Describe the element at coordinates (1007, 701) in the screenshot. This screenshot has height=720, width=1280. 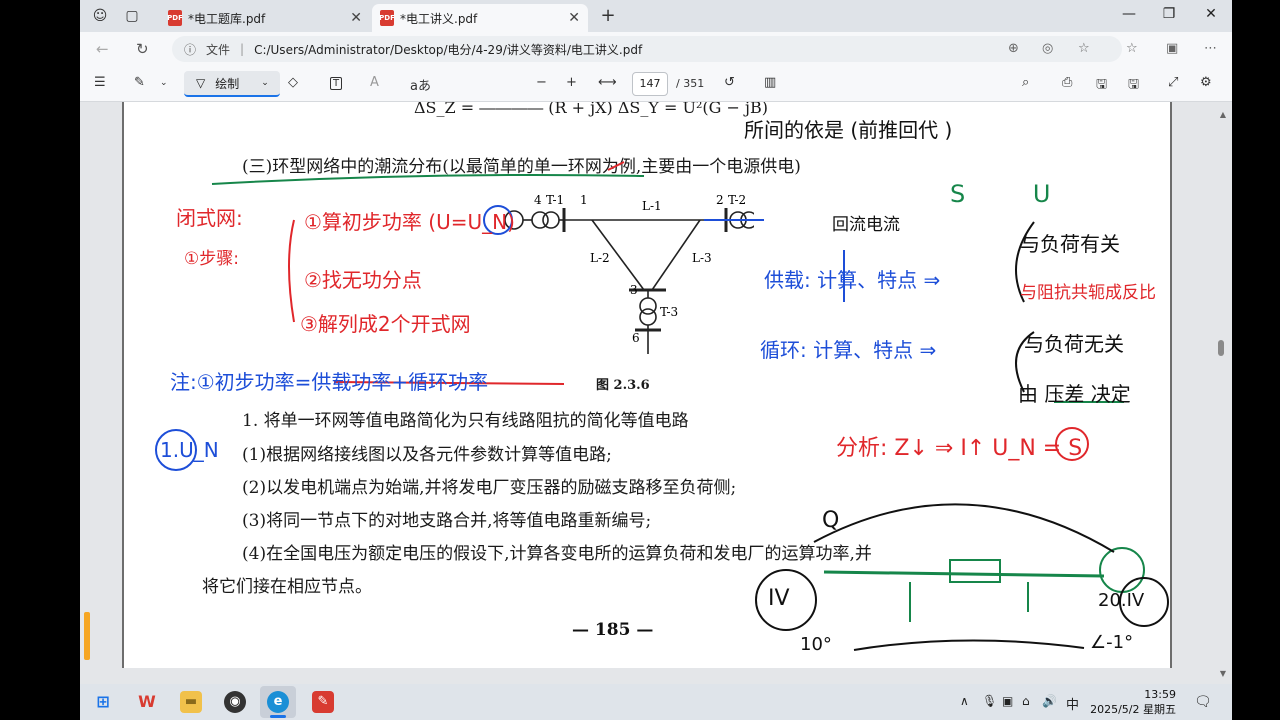
I see `tray-app-icon: ▣` at that location.